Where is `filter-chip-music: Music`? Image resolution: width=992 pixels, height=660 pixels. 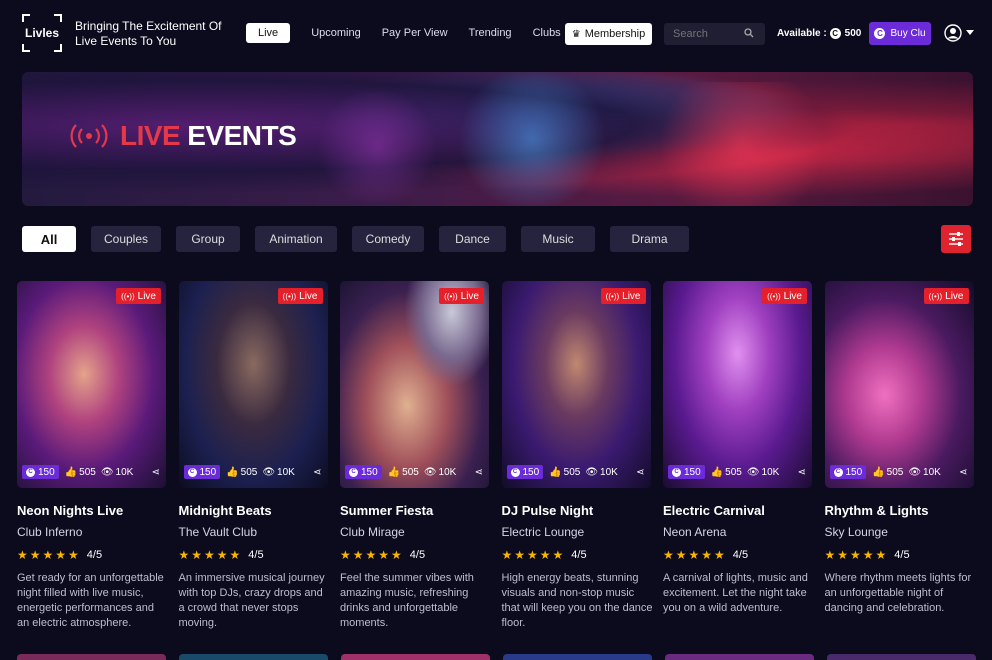 filter-chip-music: Music is located at coordinates (558, 239).